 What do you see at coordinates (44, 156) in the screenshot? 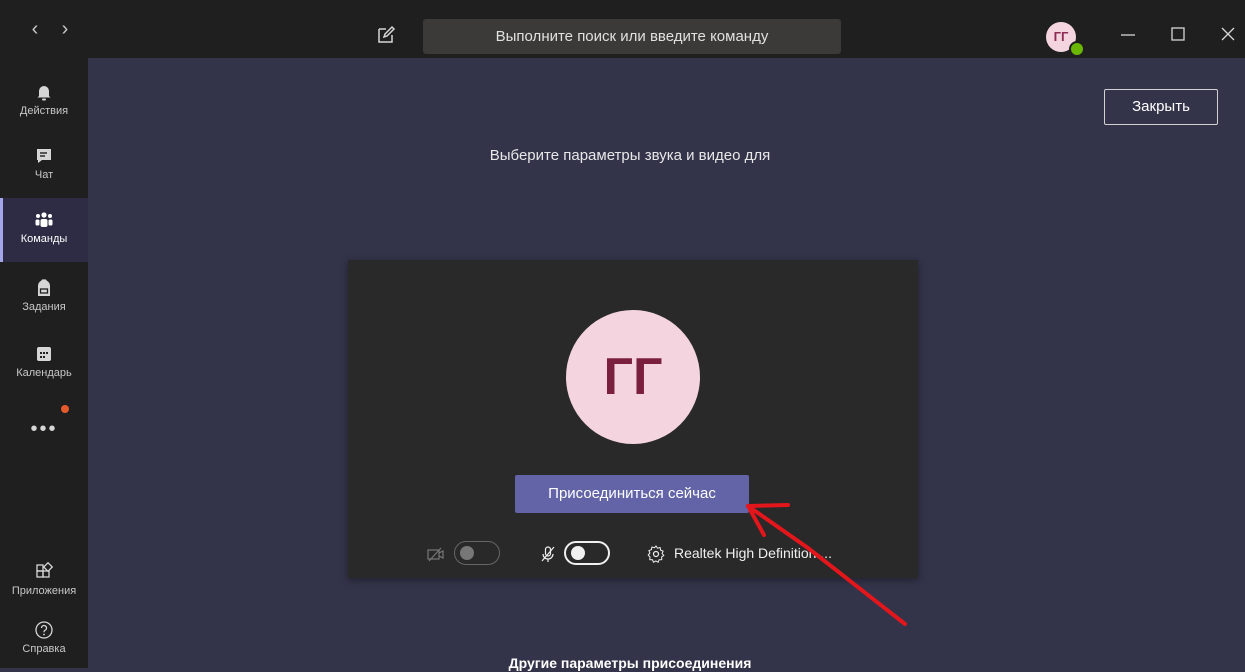
I see `chat-icon` at bounding box center [44, 156].